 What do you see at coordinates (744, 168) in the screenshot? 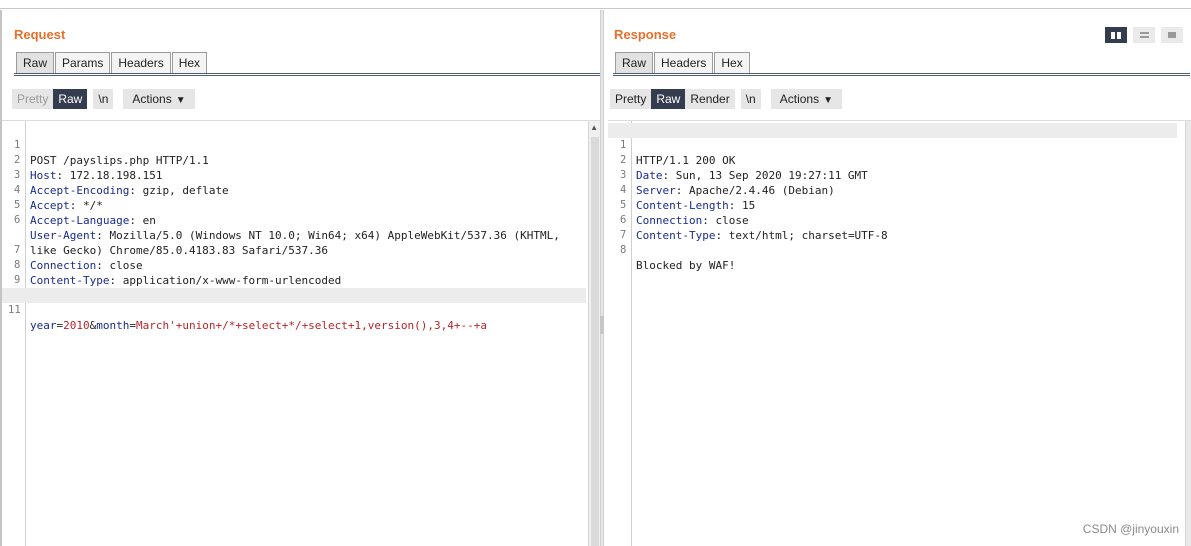
I see `response-line: 2 Date: Sun, 13 Sep 2020 19:27:11 GMT` at bounding box center [744, 168].